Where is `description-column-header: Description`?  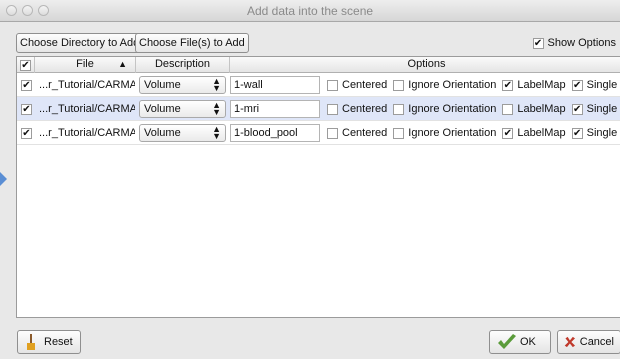
description-column-header: Description is located at coordinates (183, 65).